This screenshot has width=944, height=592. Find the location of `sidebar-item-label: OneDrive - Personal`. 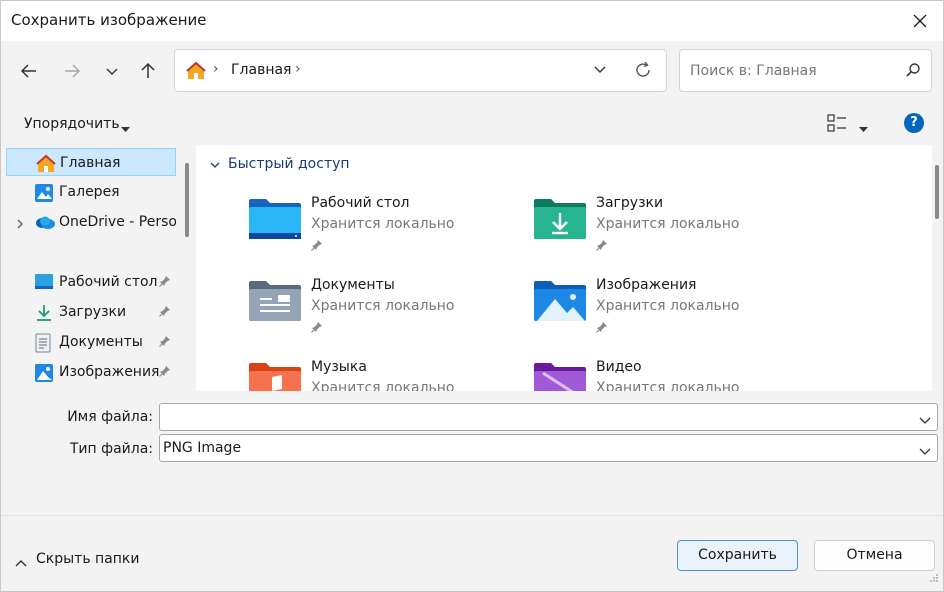

sidebar-item-label: OneDrive - Personal is located at coordinates (117, 222).